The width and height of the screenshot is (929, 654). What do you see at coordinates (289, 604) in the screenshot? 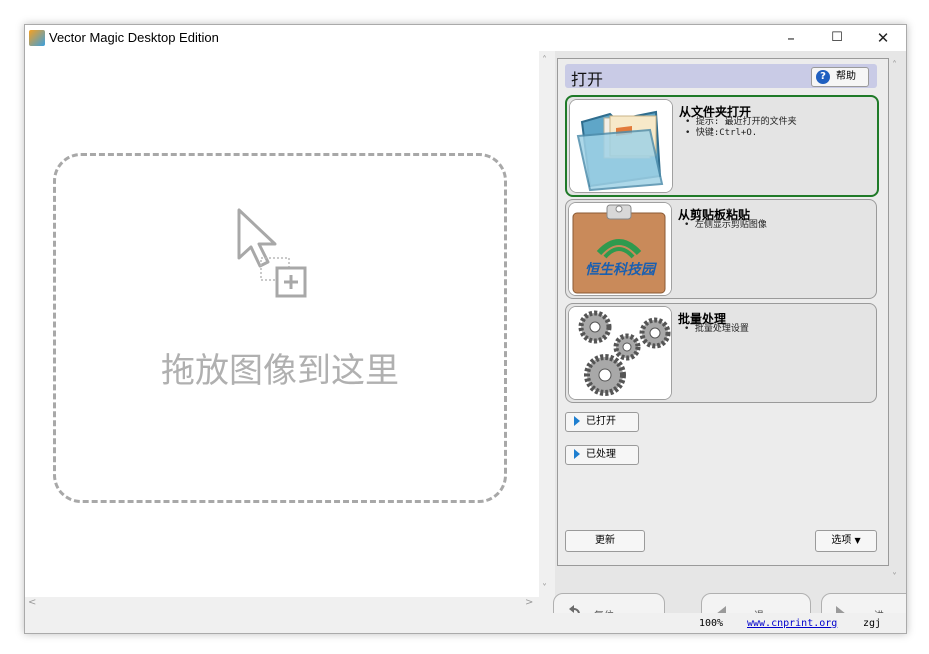
I see `left-horizontal-scrollbar: < >` at bounding box center [289, 604].